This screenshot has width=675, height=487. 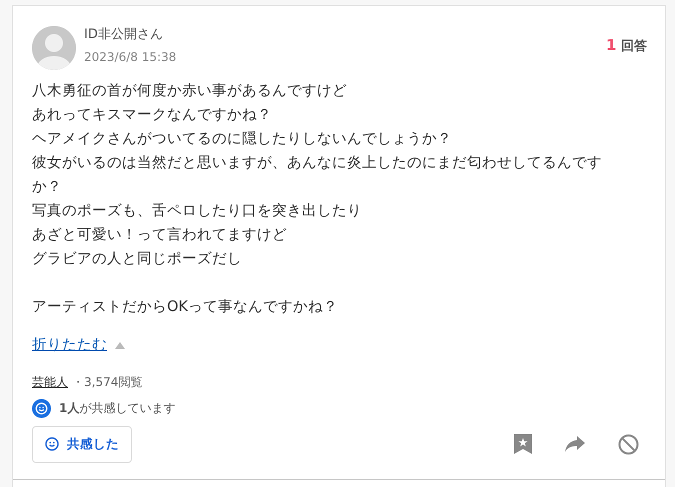 I want to click on question-text-line: 彼女がいるのは当然だと思いますが、あんなに炎上したのにまだ匂わせしてるんですか？, so click(x=317, y=175).